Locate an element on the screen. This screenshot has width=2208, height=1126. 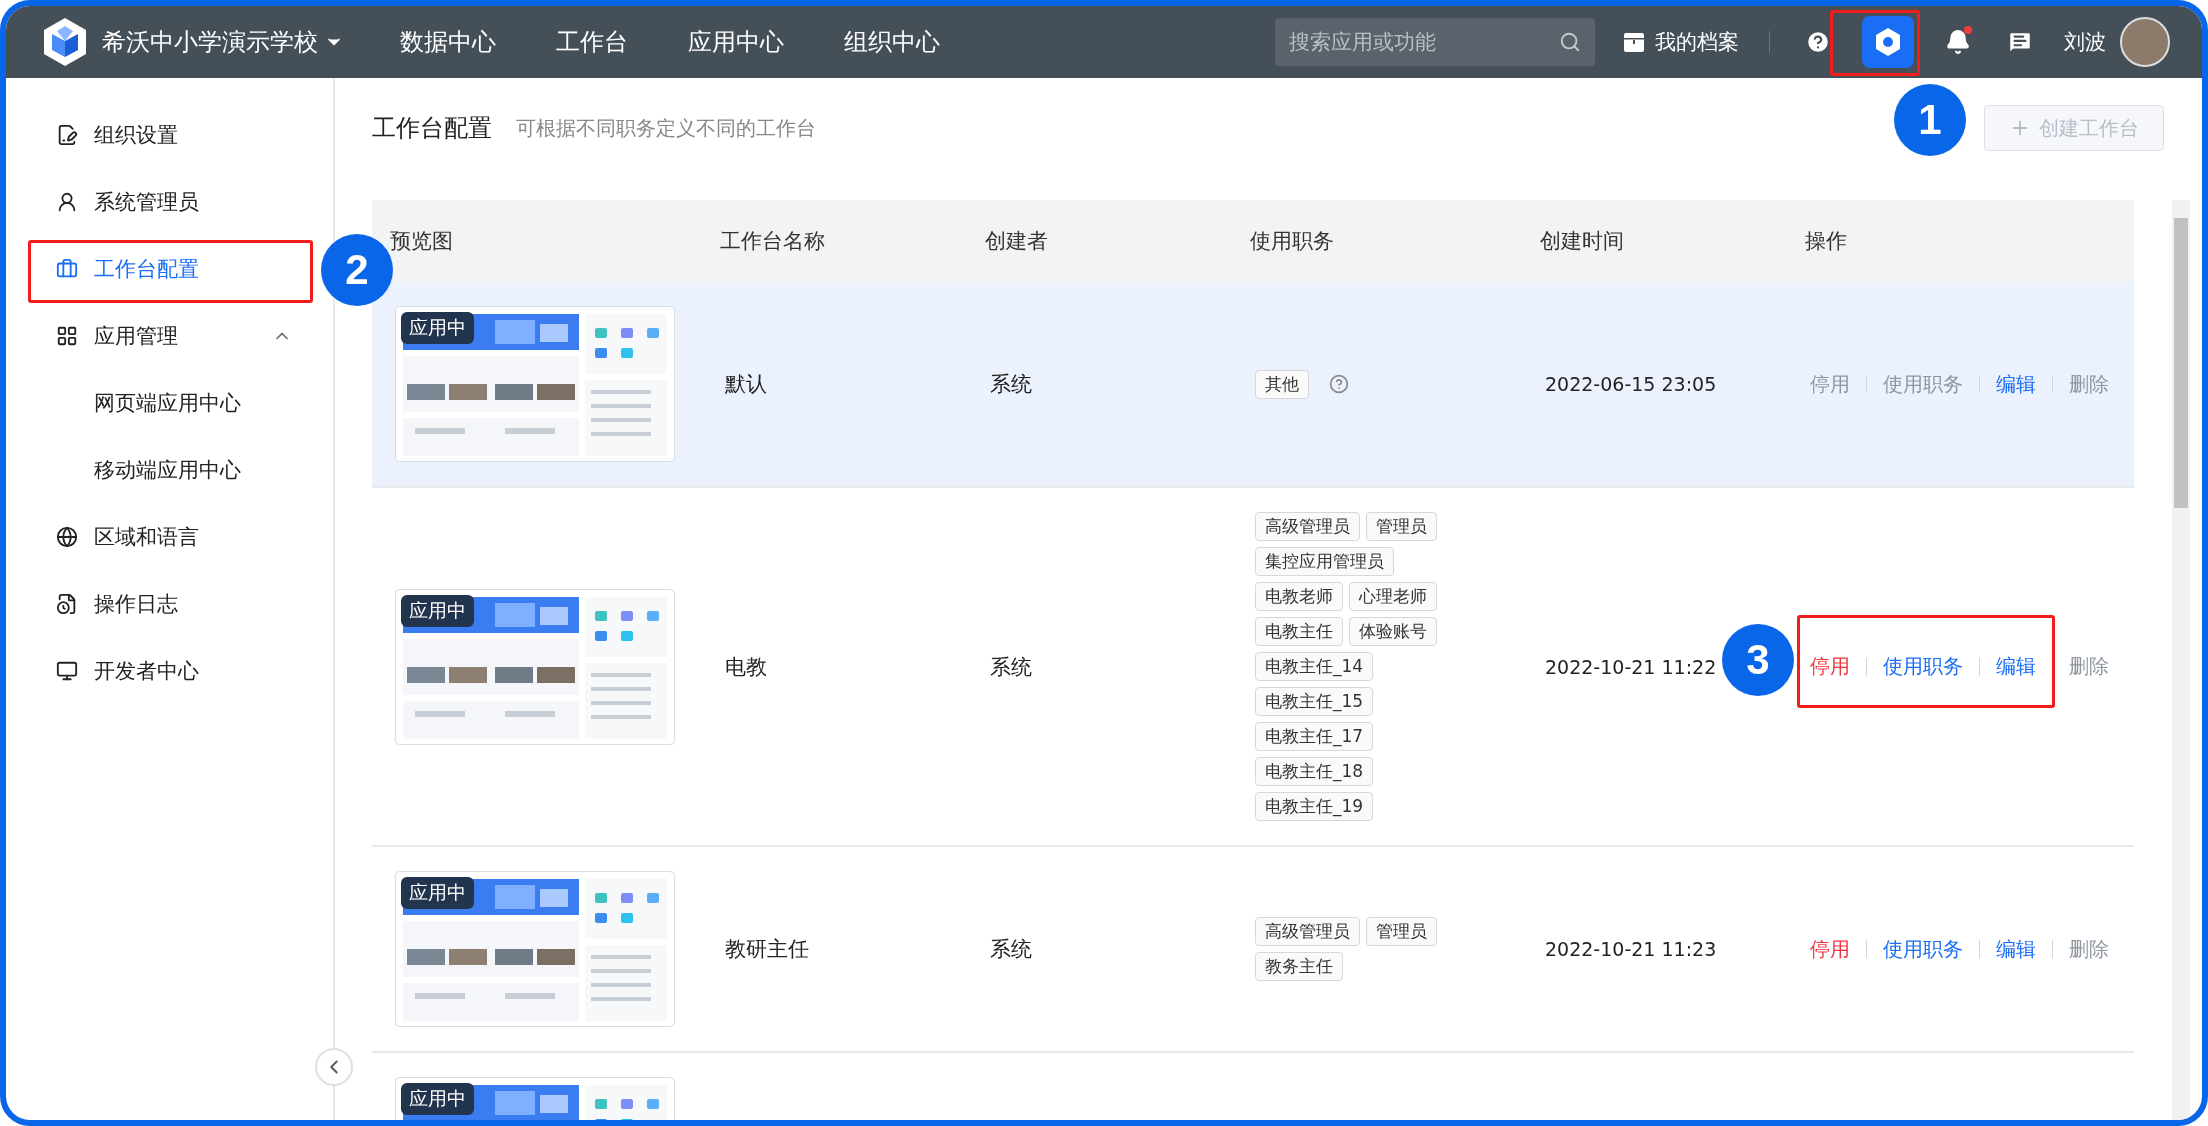
settings-button is located at coordinates (1888, 42).